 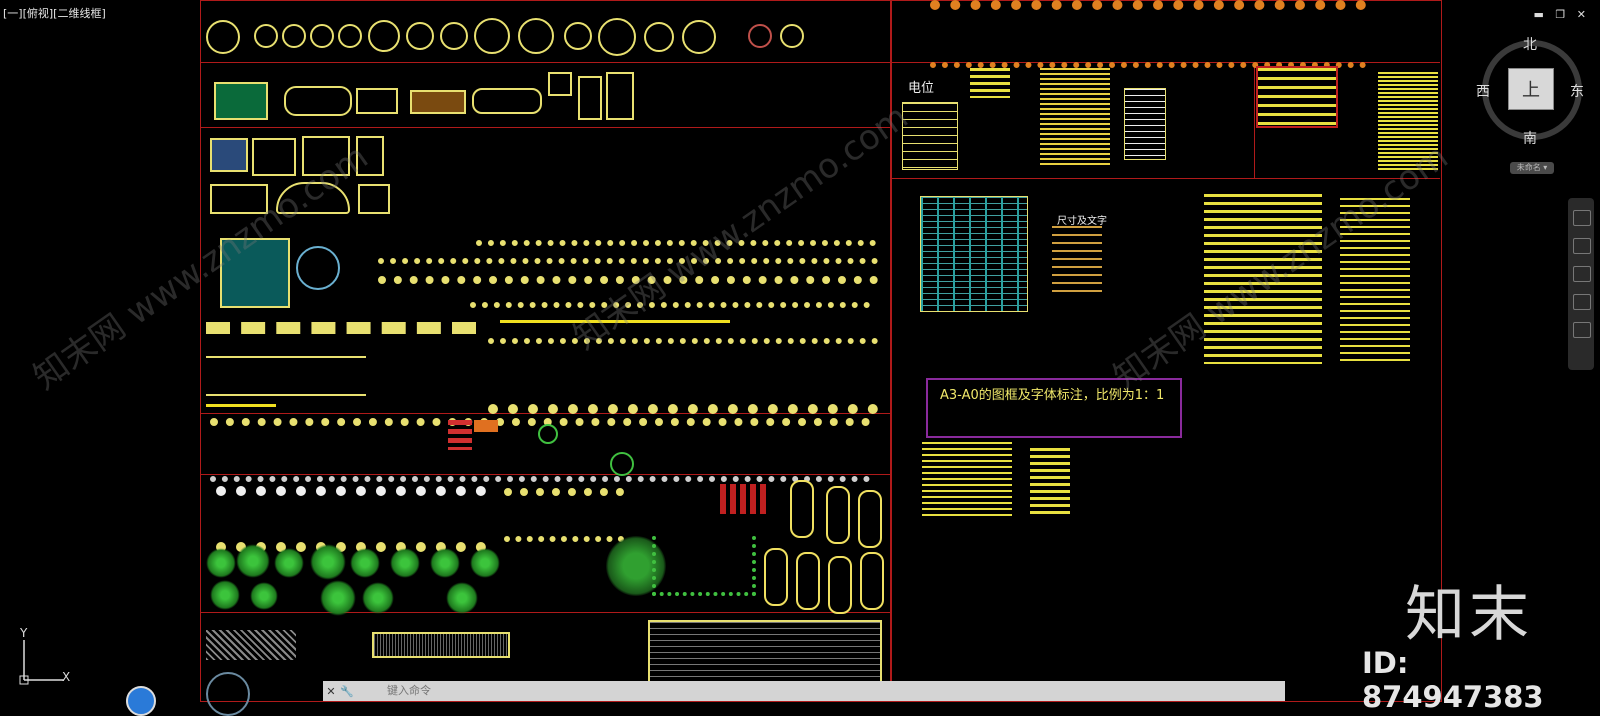 What do you see at coordinates (1531, 89) in the screenshot?
I see `viewcube-face: 上` at bounding box center [1531, 89].